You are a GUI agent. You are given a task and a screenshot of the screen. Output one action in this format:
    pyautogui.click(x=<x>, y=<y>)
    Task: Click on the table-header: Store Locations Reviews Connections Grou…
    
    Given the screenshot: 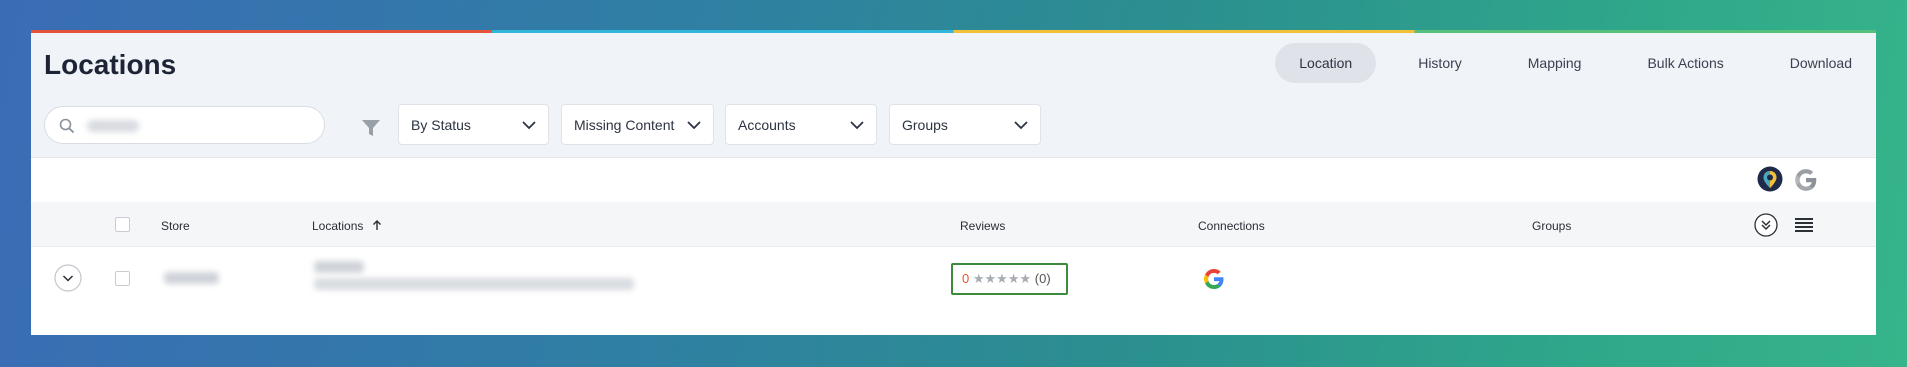 What is the action you would take?
    pyautogui.click(x=953, y=224)
    